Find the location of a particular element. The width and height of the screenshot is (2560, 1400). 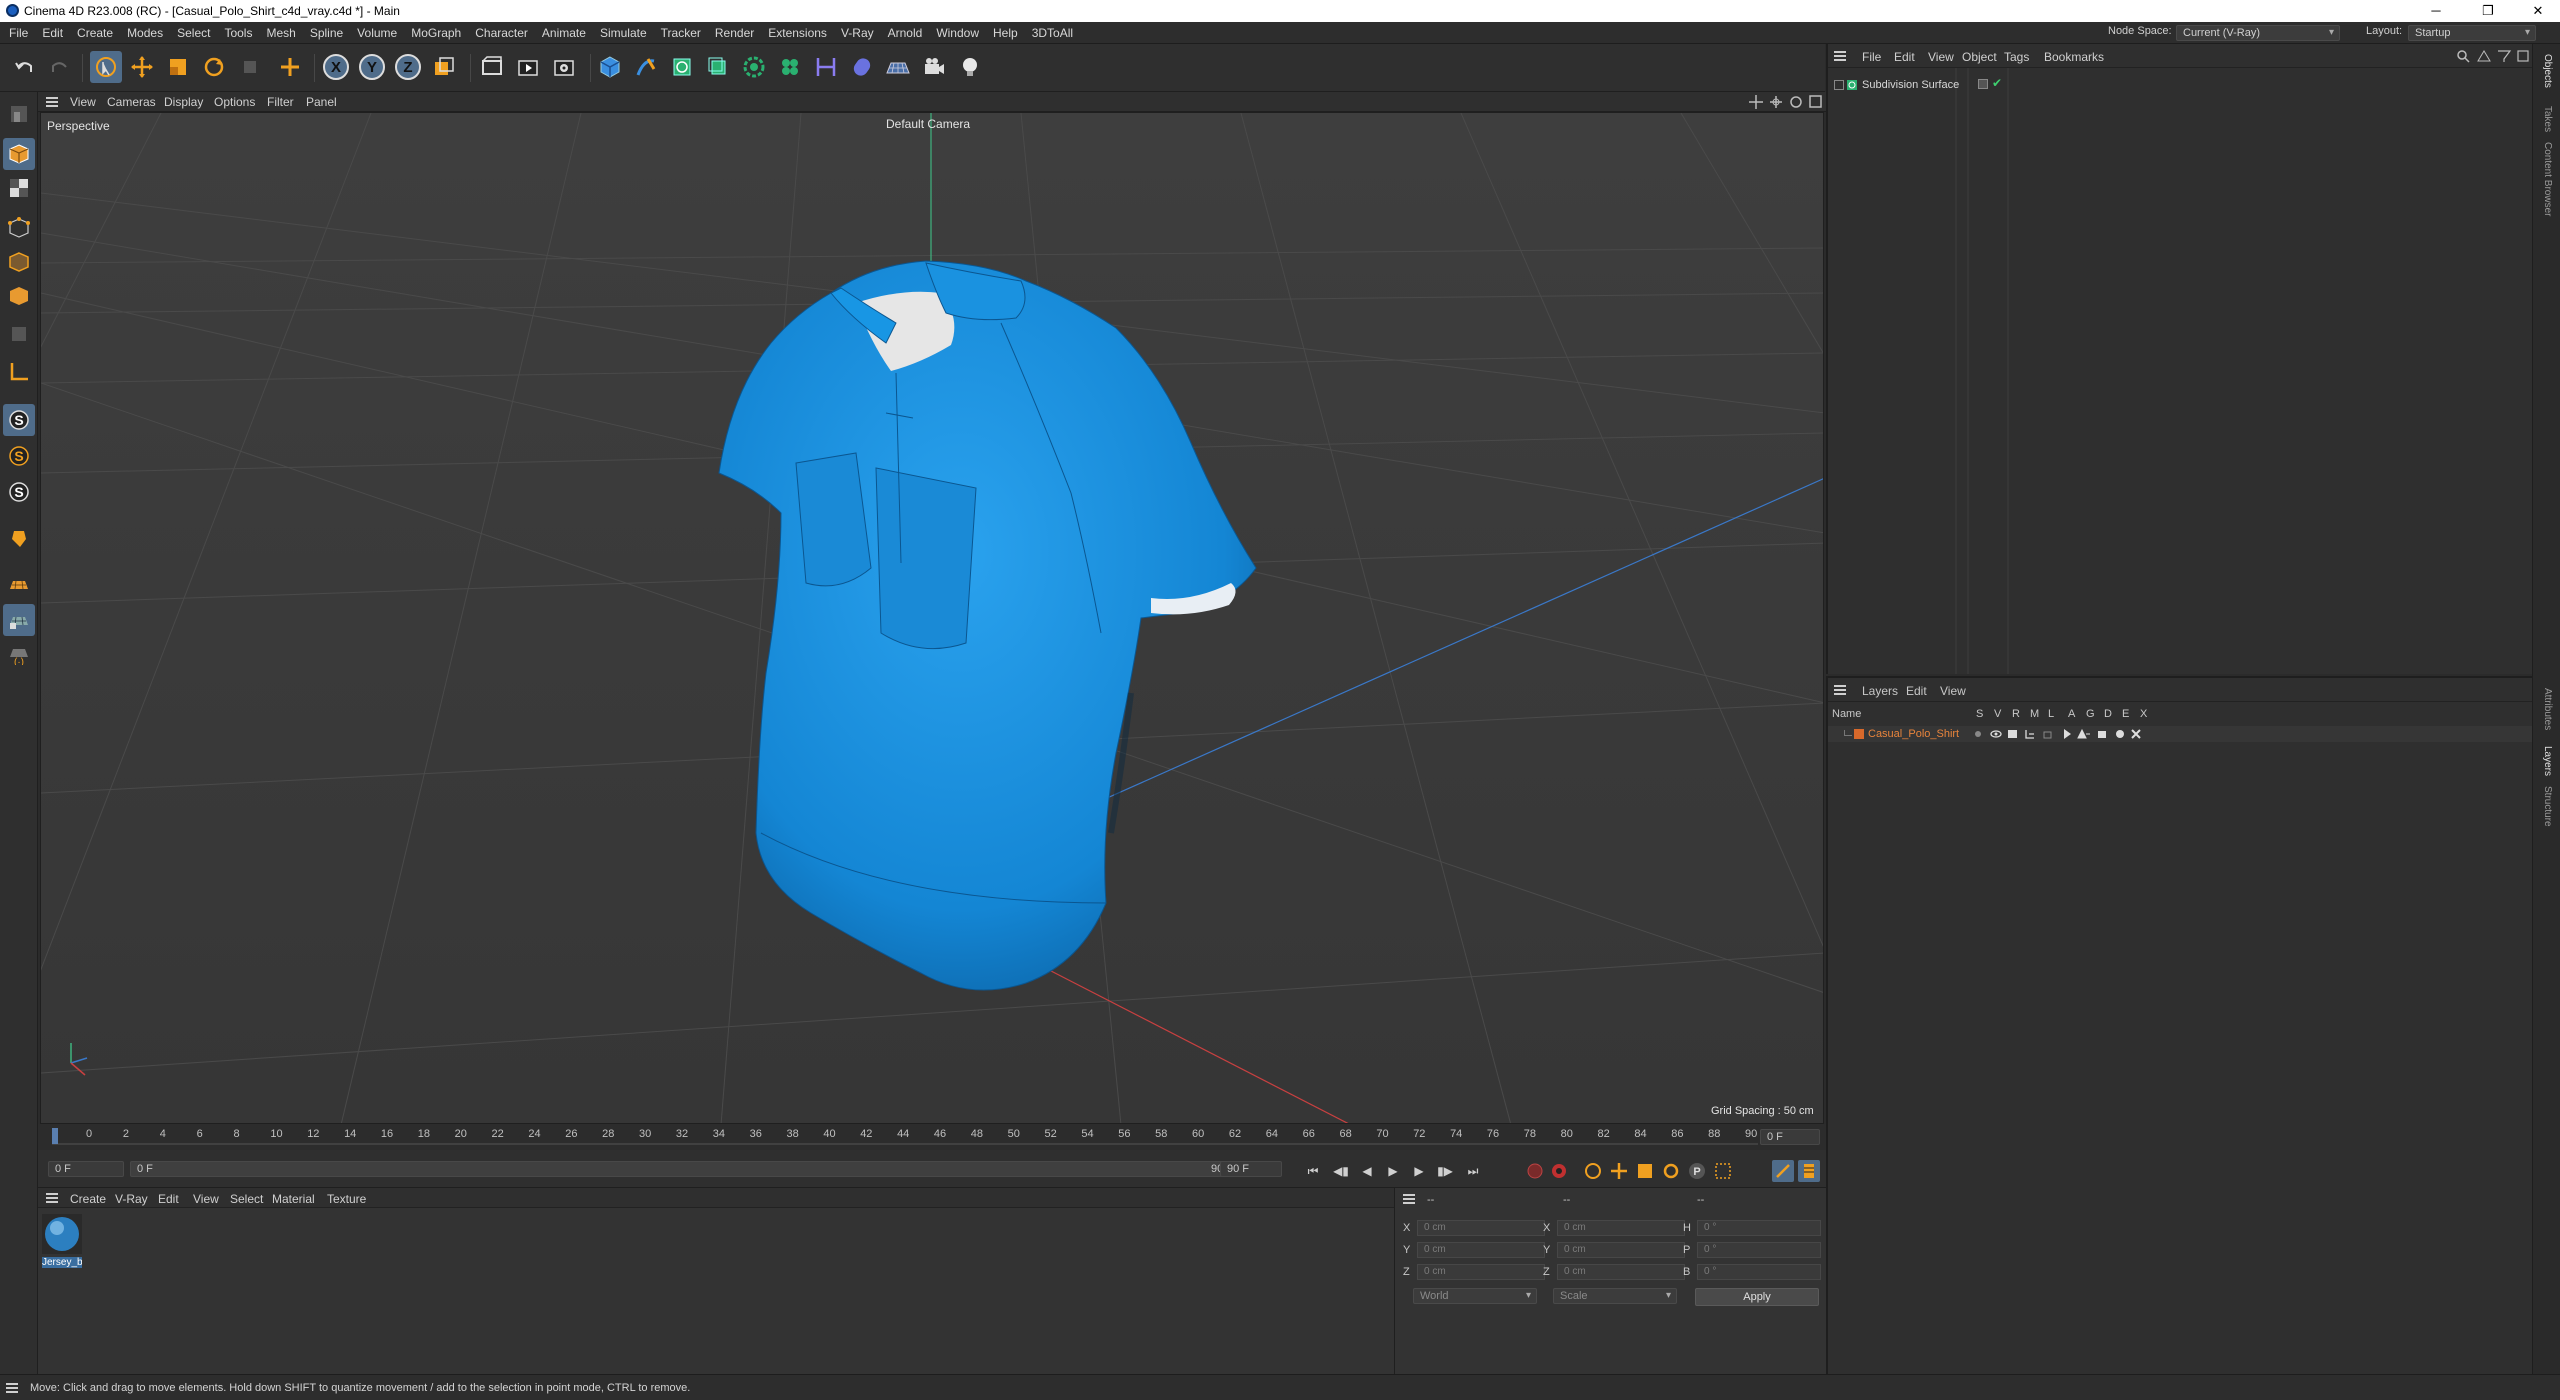

model-mode-icon is located at coordinates (19, 154).